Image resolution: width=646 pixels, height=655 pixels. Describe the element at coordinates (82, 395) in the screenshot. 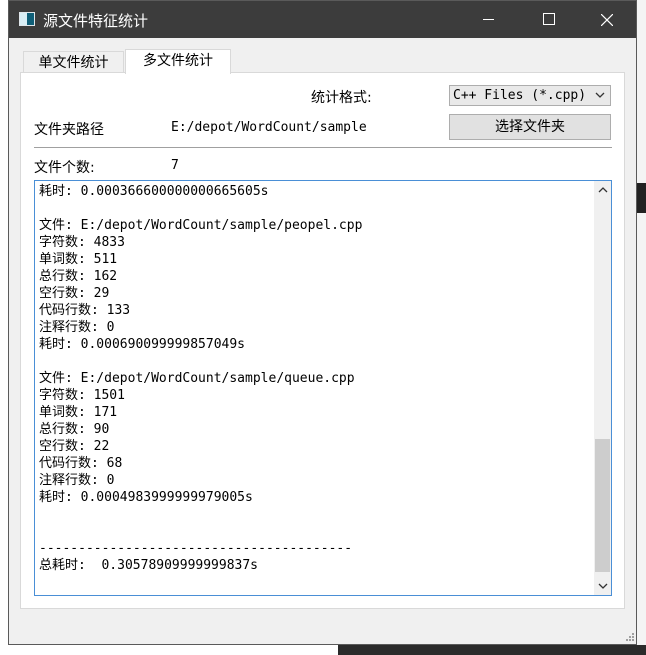

I see `result-line: 字符数: 1501` at that location.